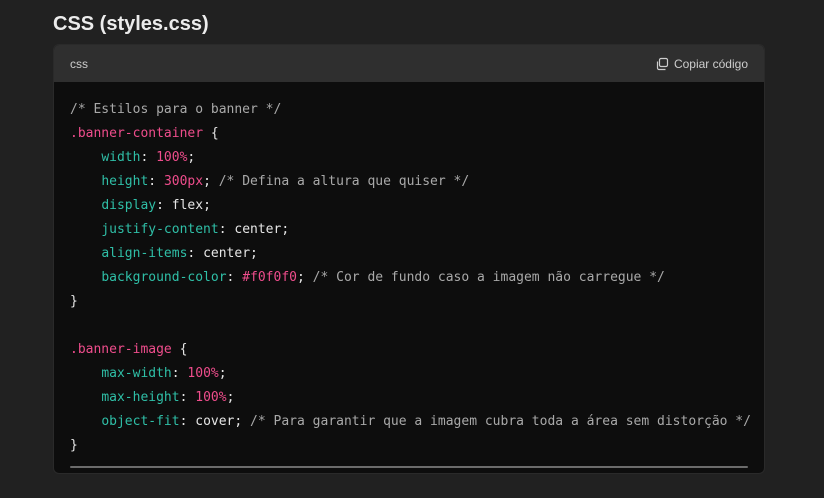 The width and height of the screenshot is (824, 498). I want to click on code-line: /* Estilos para o banner */, so click(417, 110).